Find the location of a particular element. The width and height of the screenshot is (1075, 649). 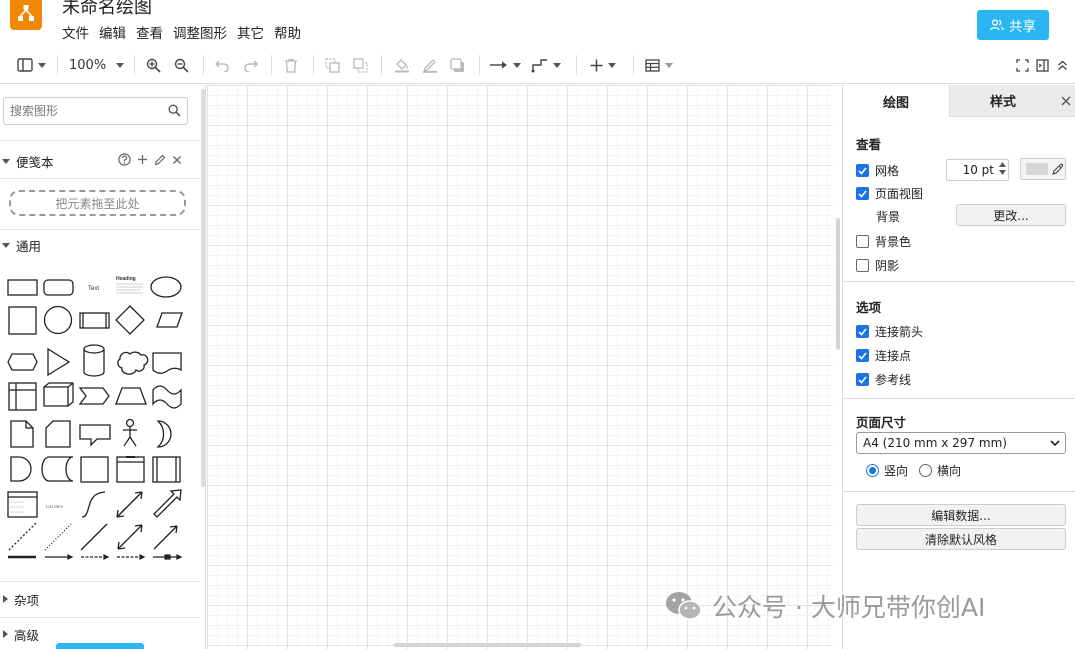

canvas-horizontal-scrollbar is located at coordinates (487, 645).